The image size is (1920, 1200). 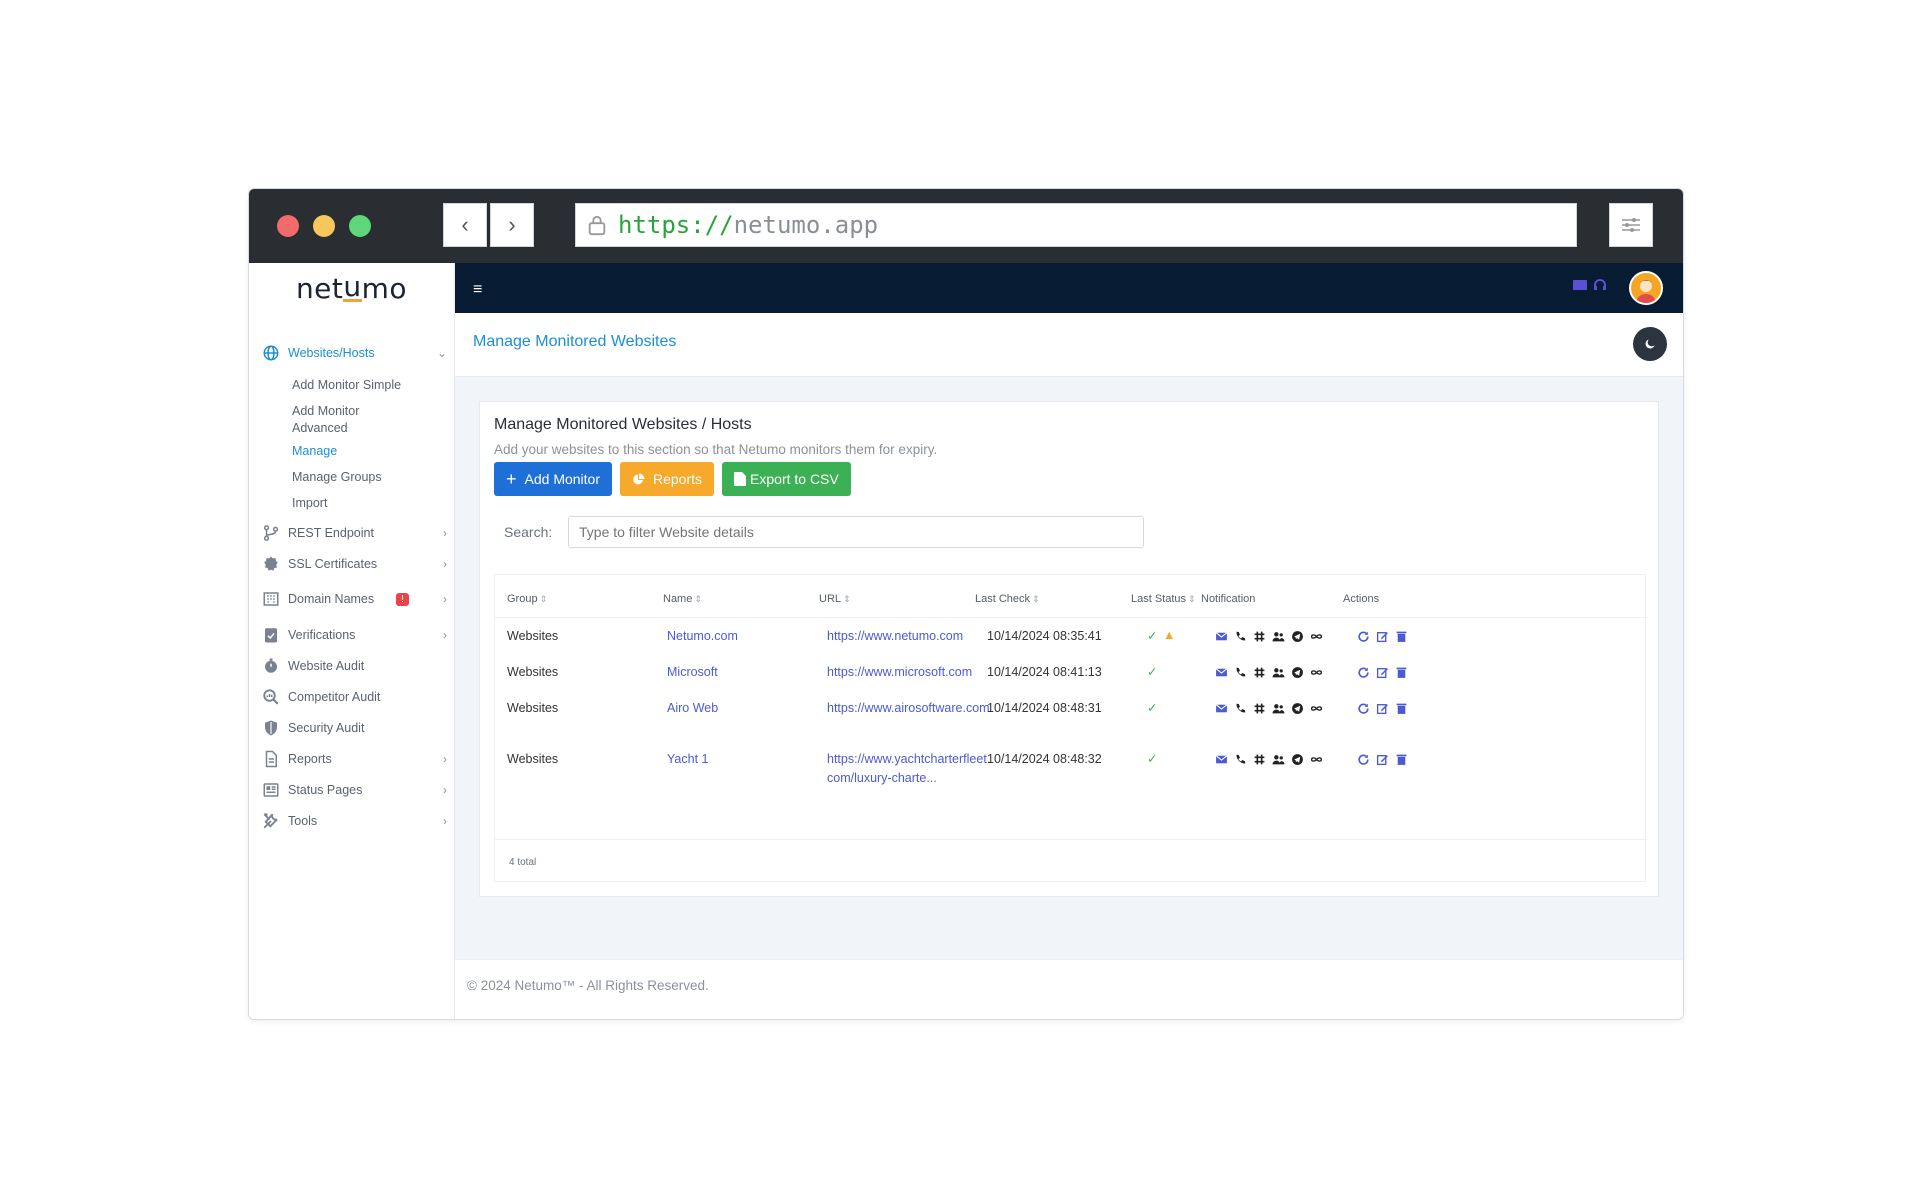 I want to click on cell-url-link: https://www.netumo.com, so click(x=911, y=636).